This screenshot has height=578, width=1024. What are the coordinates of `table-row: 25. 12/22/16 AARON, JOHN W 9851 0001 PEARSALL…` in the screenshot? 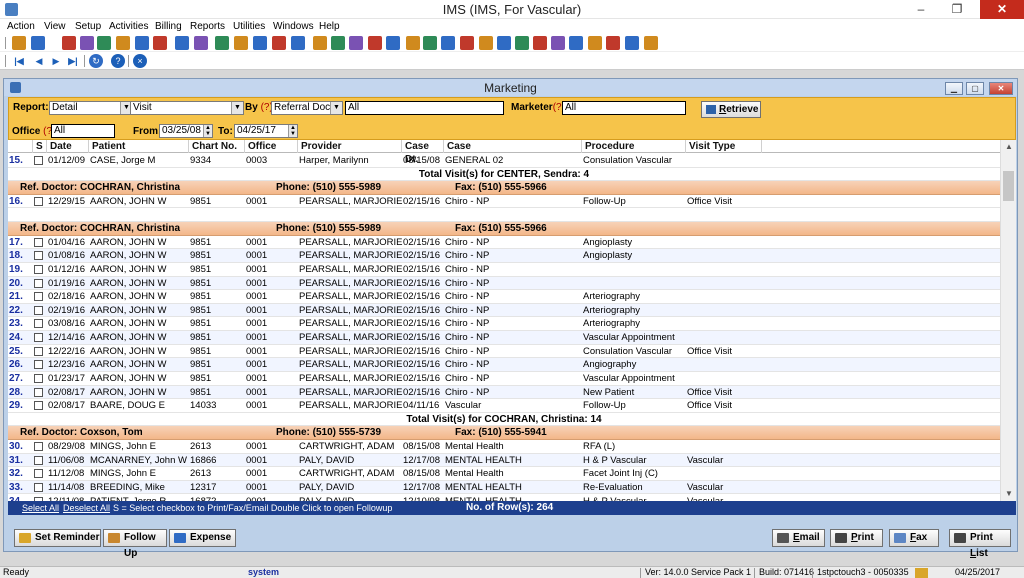 It's located at (504, 352).